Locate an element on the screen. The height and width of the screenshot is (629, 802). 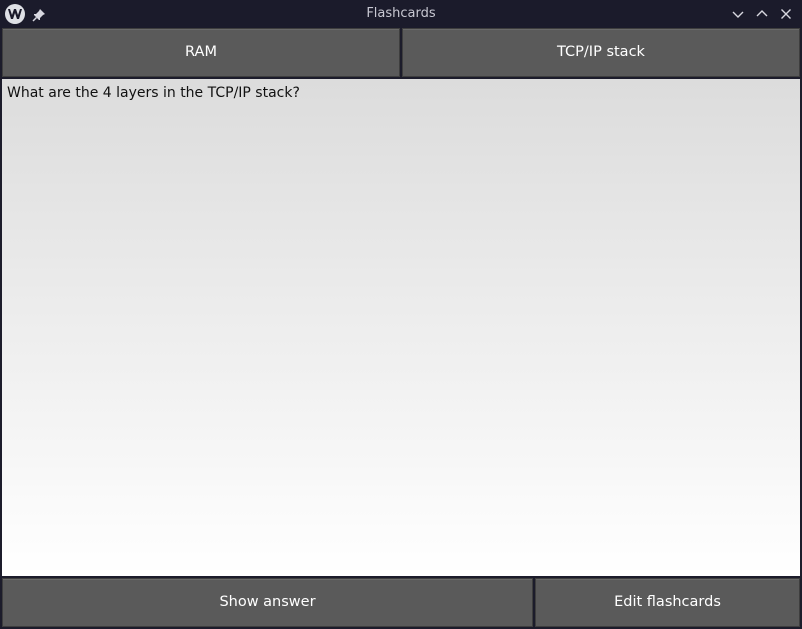
edit-flashcards-button: Edit flashcards is located at coordinates (667, 602).